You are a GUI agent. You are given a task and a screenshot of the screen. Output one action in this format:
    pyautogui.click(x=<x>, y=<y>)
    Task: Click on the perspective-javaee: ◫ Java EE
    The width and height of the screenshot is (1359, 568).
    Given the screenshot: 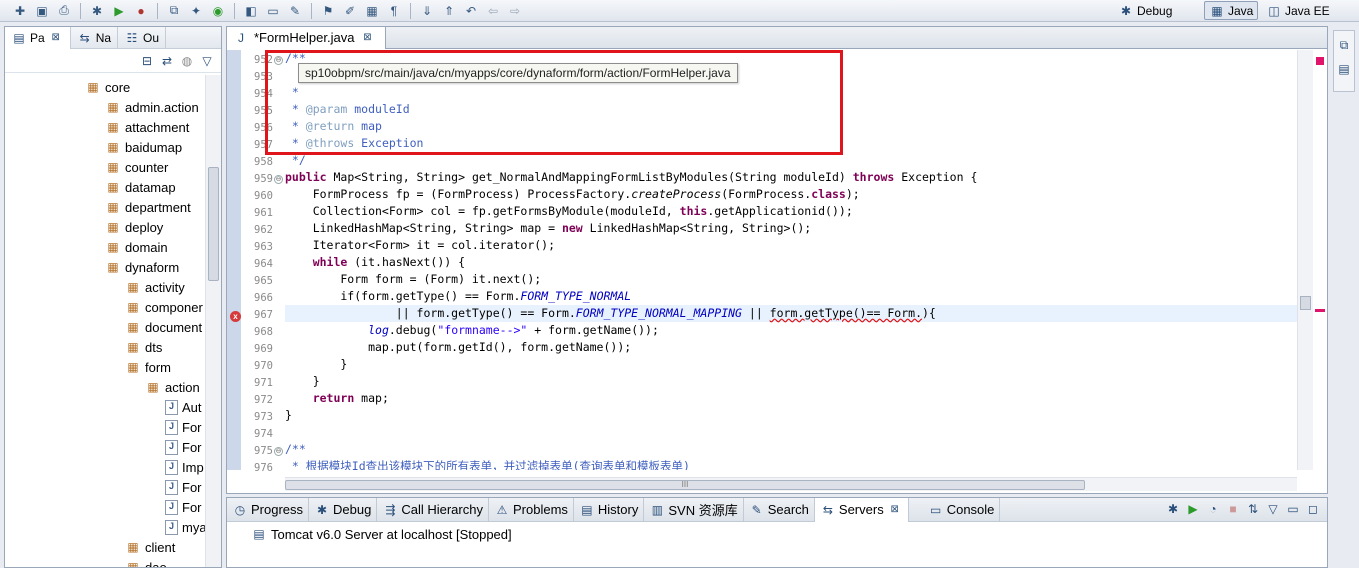 What is the action you would take?
    pyautogui.click(x=1298, y=10)
    